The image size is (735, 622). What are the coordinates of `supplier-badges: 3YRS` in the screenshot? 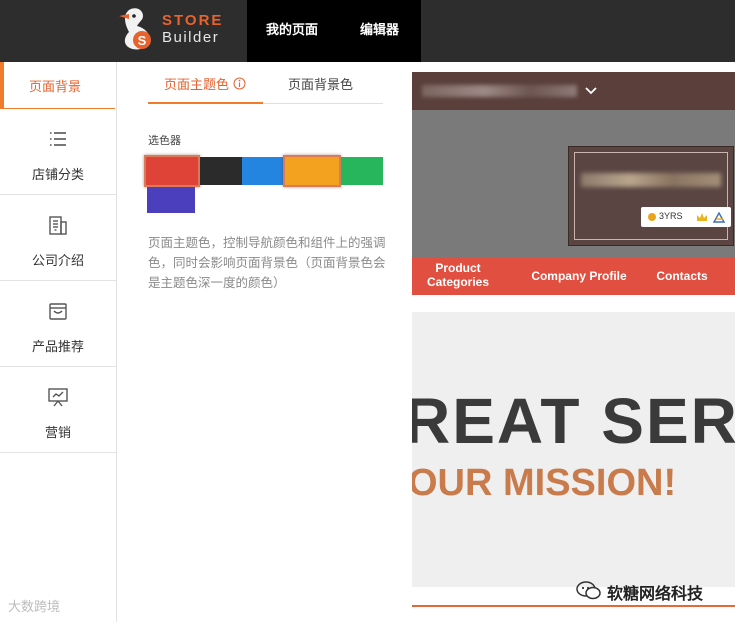 It's located at (686, 217).